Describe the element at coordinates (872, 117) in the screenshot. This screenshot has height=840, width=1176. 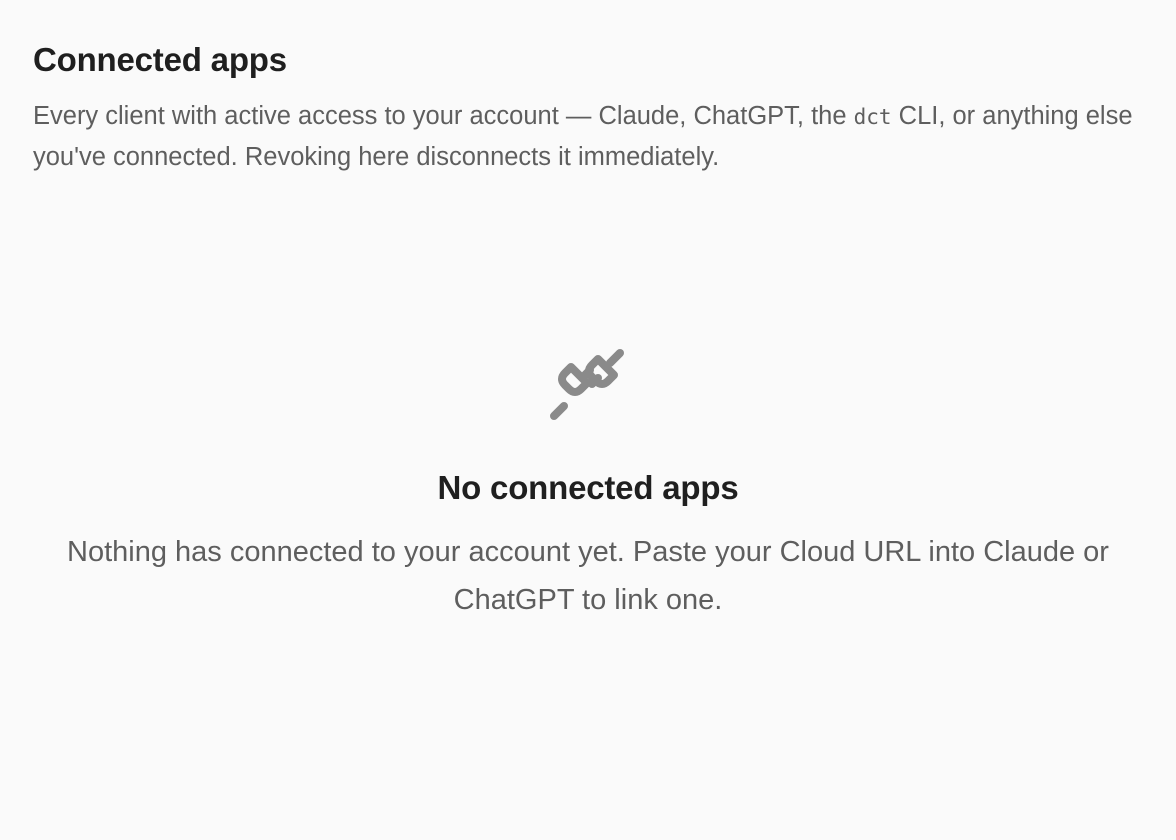
I see `cli-command-code: dct` at that location.